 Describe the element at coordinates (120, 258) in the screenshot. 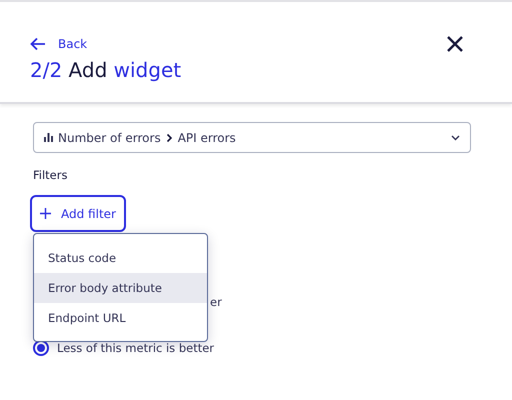

I see `menu-item: Status code` at that location.